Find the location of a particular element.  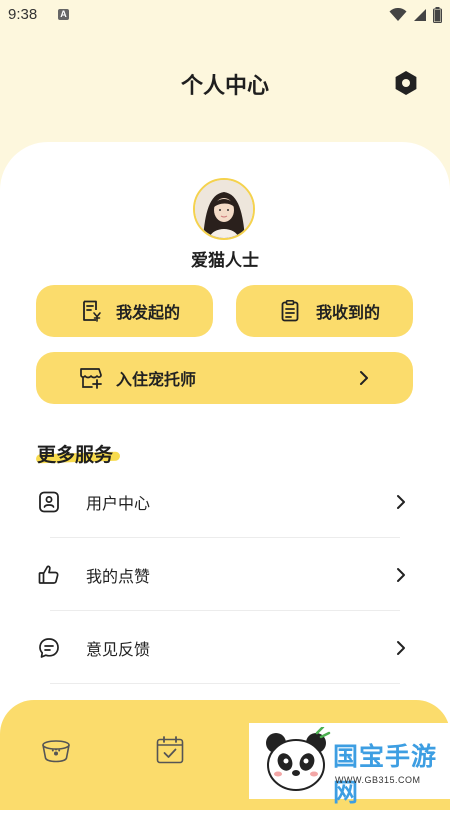

initiated-button: 我发起的 is located at coordinates (124, 311).